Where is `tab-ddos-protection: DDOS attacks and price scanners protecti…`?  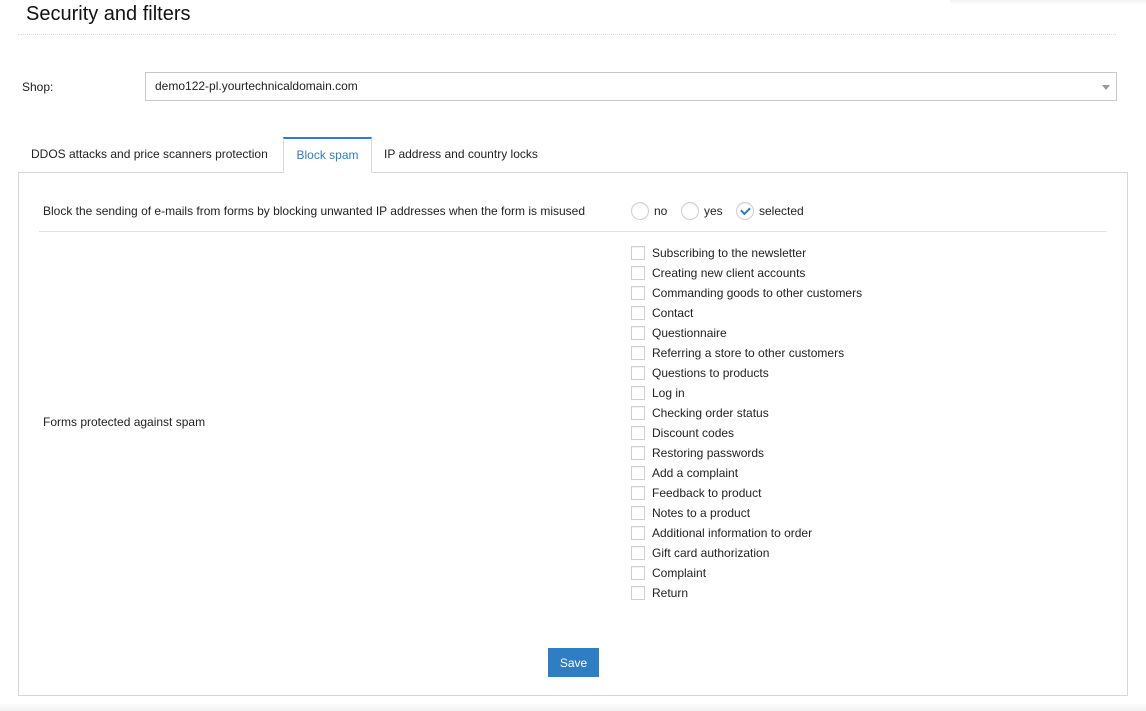 tab-ddos-protection: DDOS attacks and price scanners protecti… is located at coordinates (149, 154).